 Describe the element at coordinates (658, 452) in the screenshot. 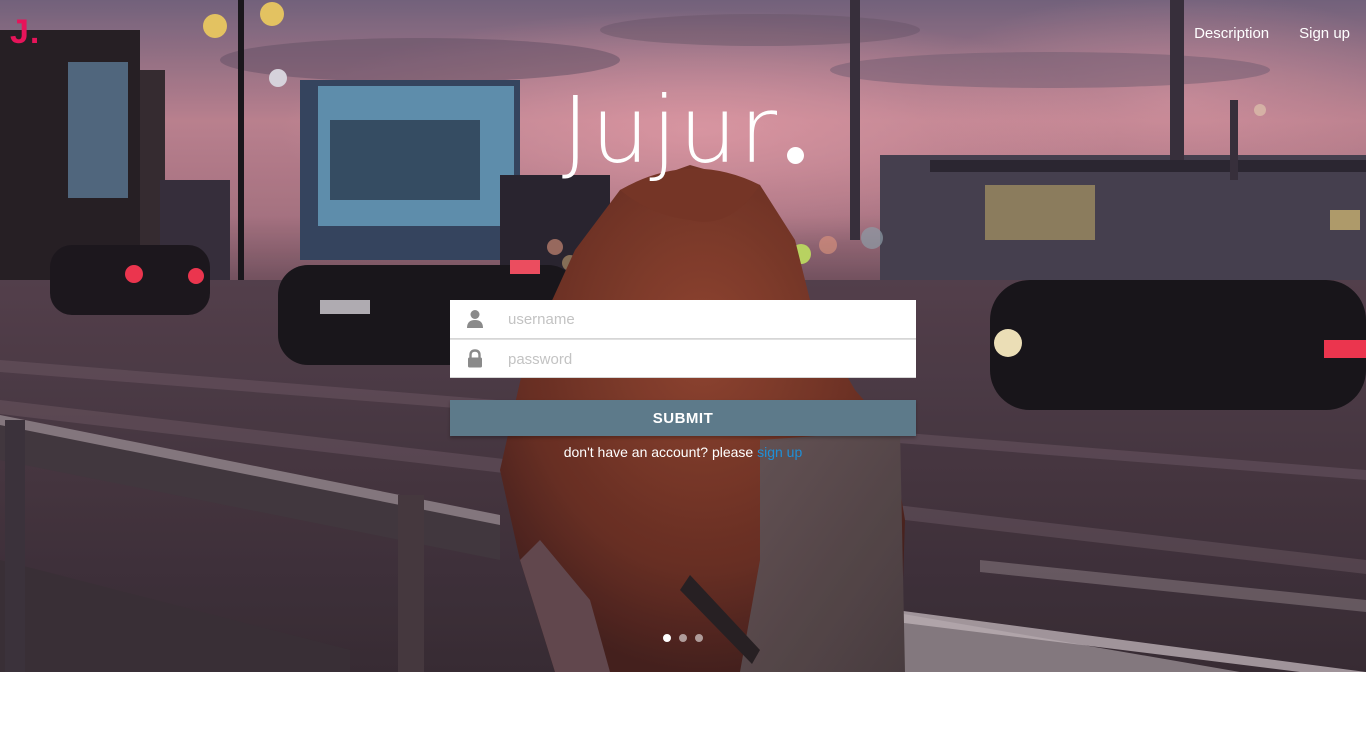

I see `signup-prompt-text: don't have an account? please` at that location.